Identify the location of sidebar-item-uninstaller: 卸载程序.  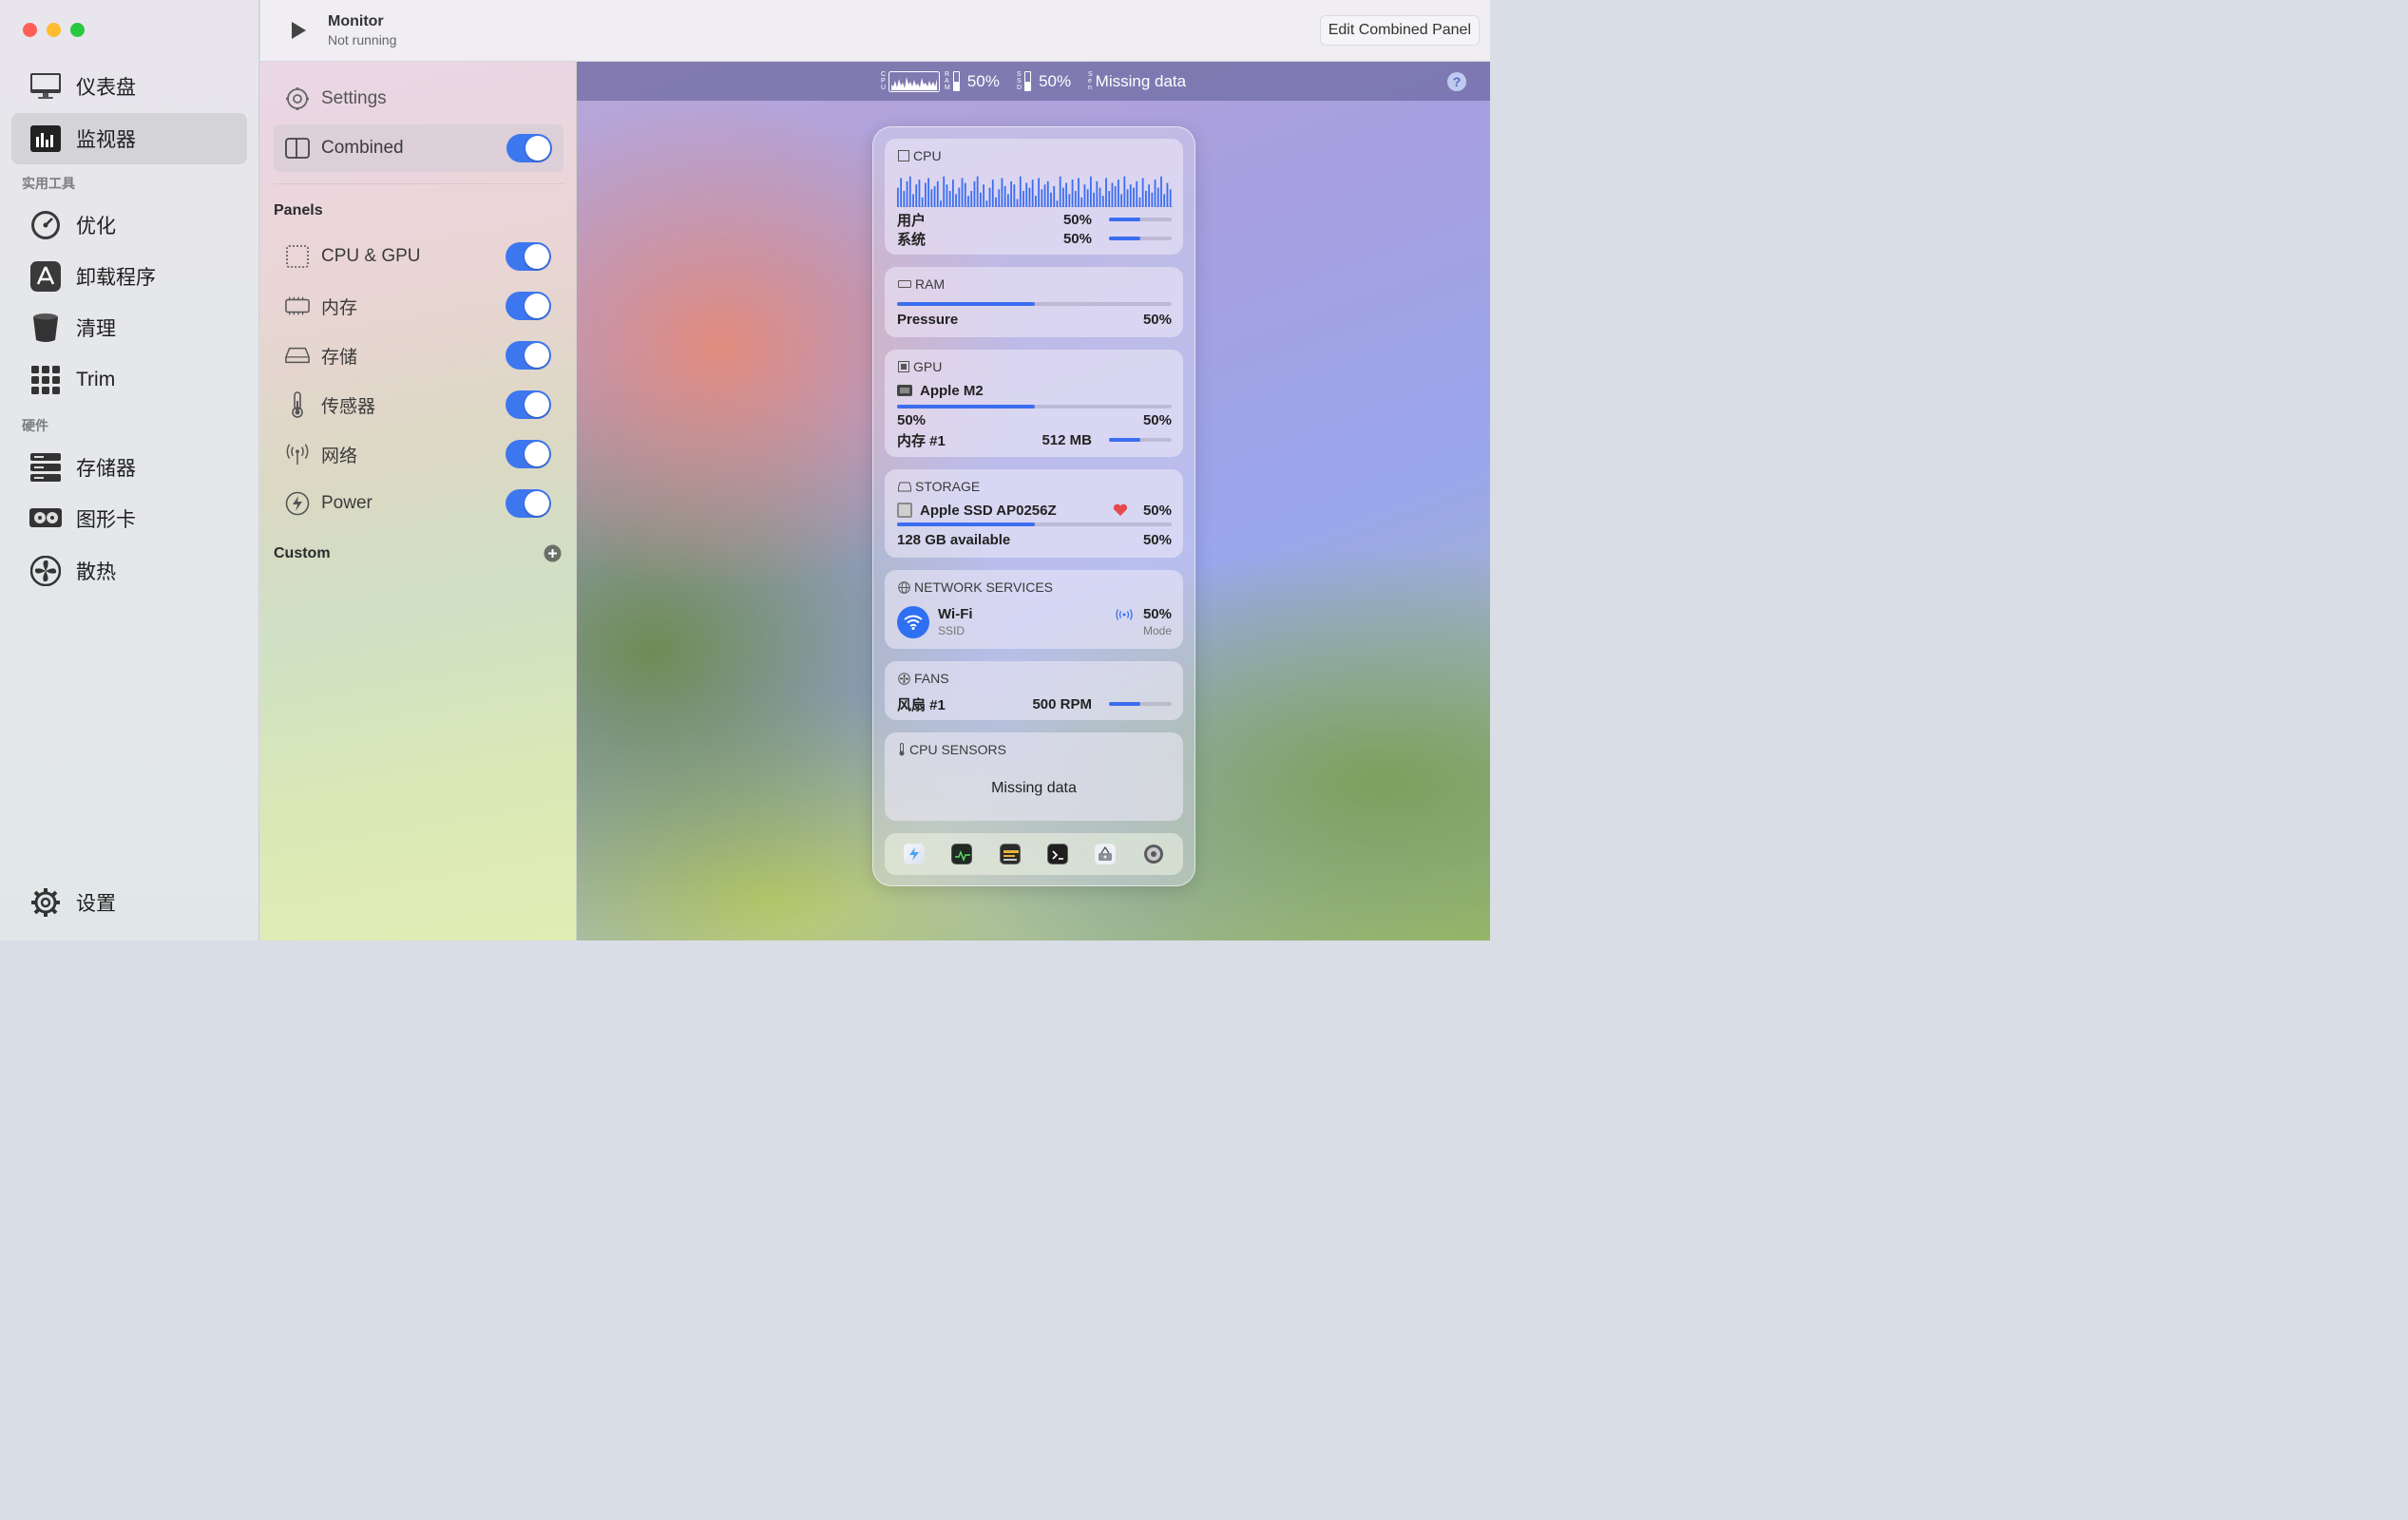
(129, 276).